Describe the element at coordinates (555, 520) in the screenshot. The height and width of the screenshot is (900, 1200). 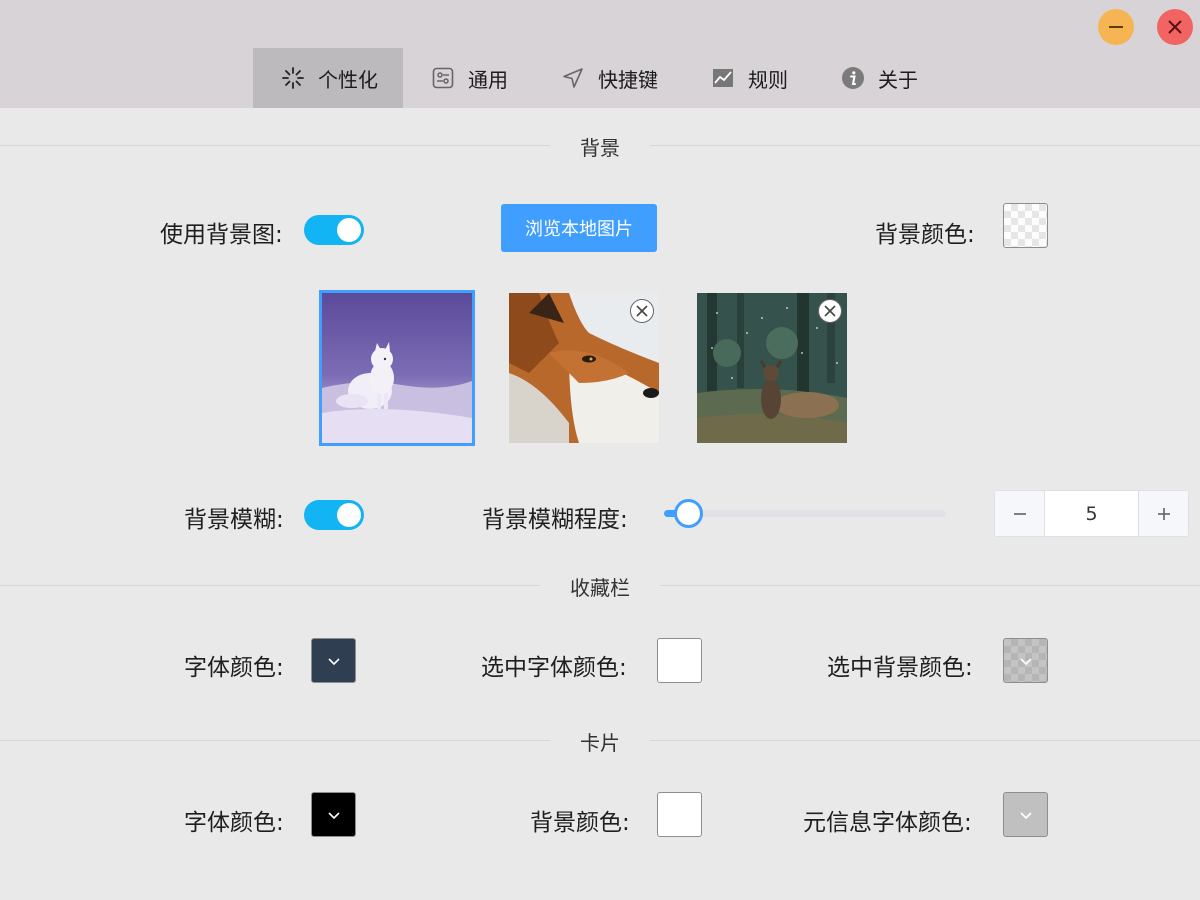
I see `blur-level-label: 背景模糊程度:` at that location.